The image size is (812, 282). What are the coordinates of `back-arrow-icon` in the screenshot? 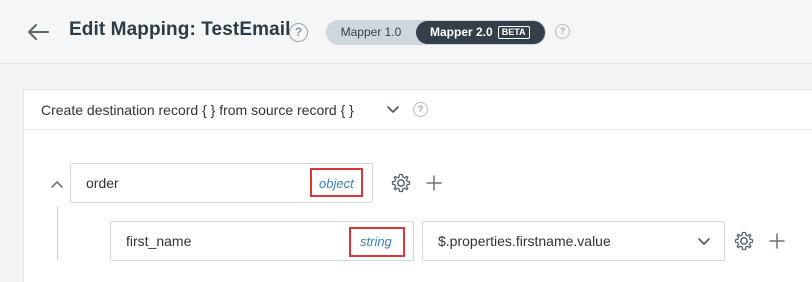 It's located at (38, 32).